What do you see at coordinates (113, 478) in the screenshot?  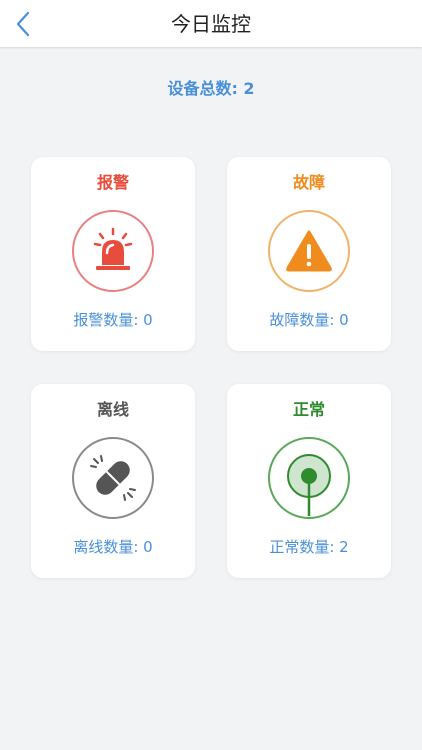 I see `broken-link-icon` at bounding box center [113, 478].